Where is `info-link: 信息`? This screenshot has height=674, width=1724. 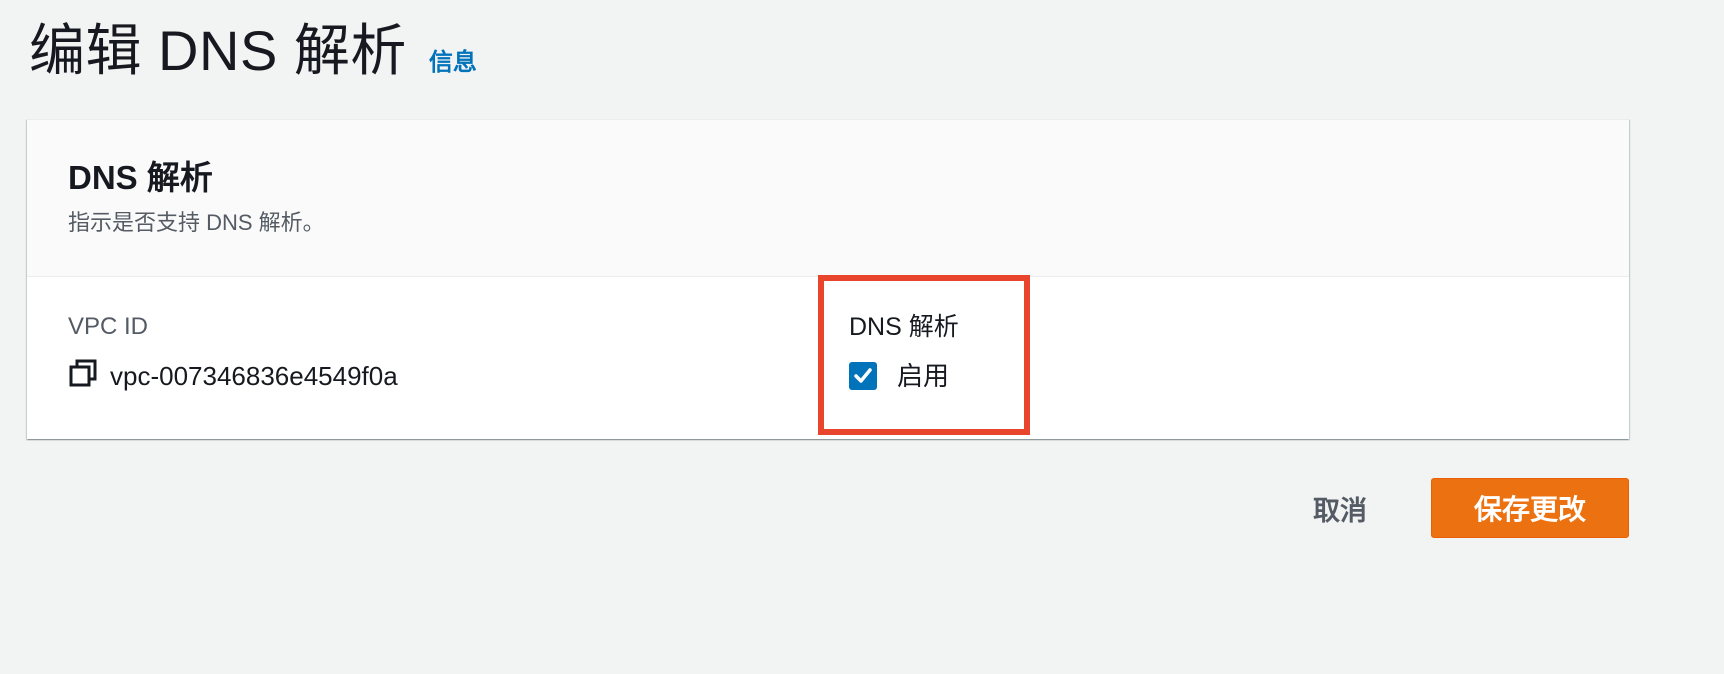
info-link: 信息 is located at coordinates (453, 59).